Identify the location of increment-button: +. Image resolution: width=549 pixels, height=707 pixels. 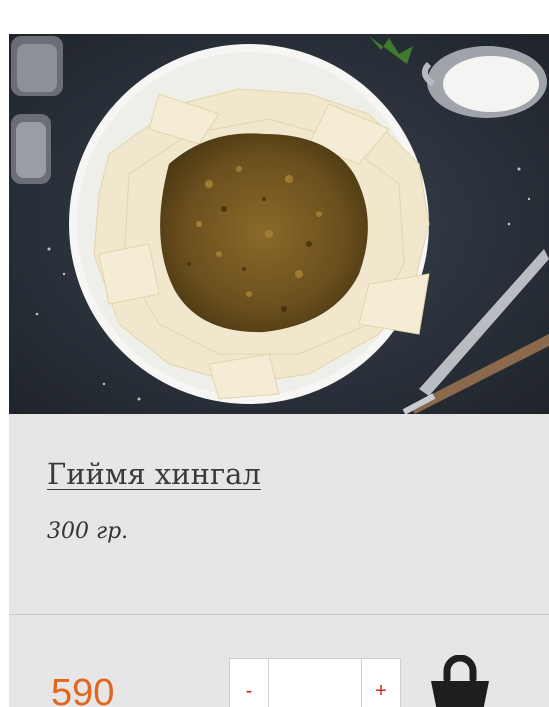
(381, 683).